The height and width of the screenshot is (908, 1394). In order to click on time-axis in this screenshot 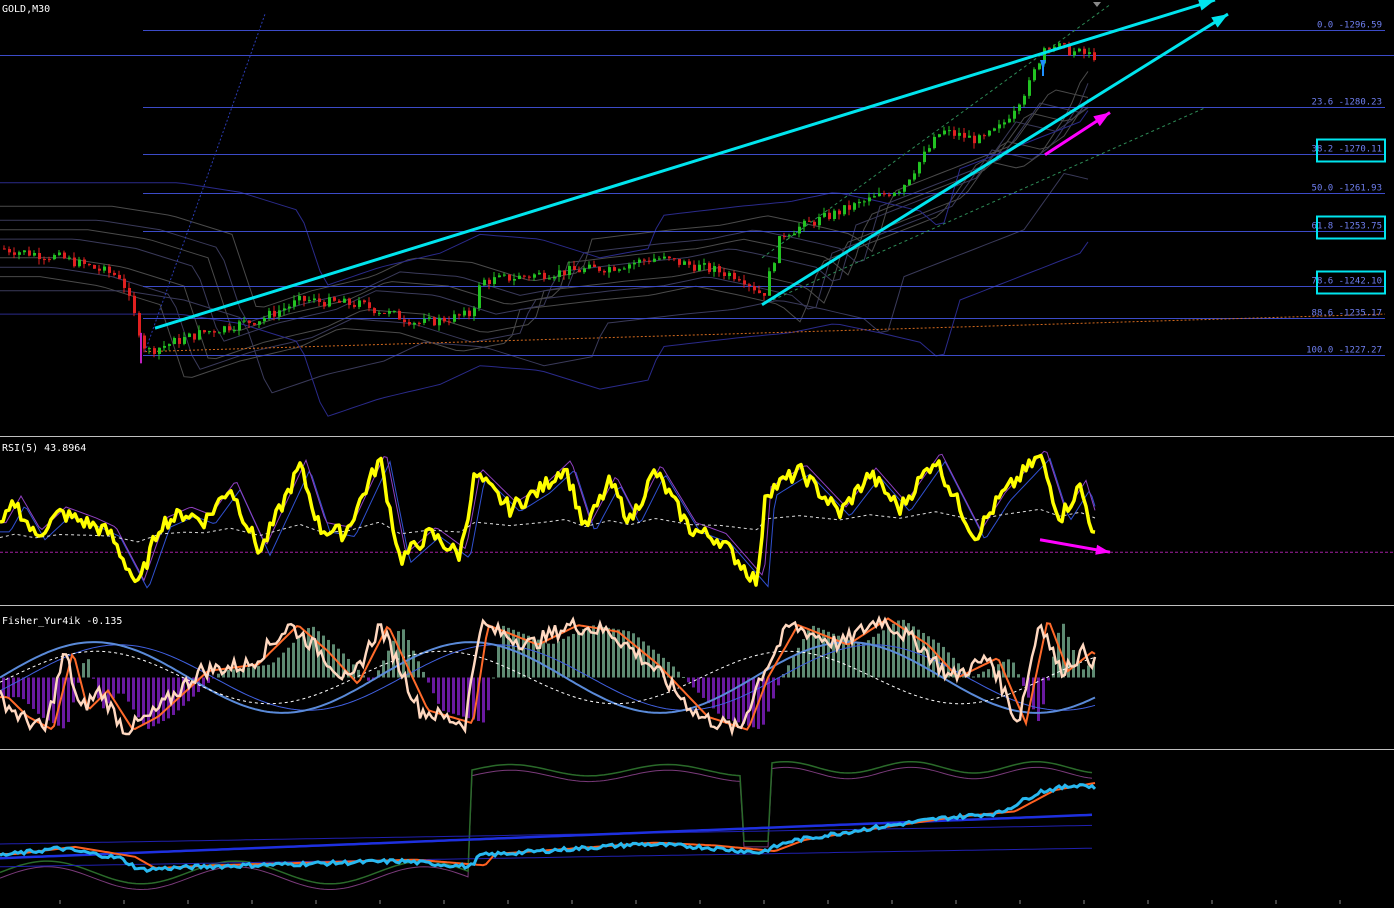, I will do `click(700, 902)`.